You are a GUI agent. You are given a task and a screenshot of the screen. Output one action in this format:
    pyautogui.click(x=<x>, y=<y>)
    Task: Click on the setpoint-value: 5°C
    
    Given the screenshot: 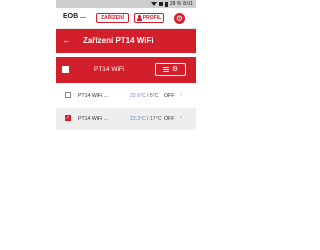 What is the action you would take?
    pyautogui.click(x=154, y=96)
    